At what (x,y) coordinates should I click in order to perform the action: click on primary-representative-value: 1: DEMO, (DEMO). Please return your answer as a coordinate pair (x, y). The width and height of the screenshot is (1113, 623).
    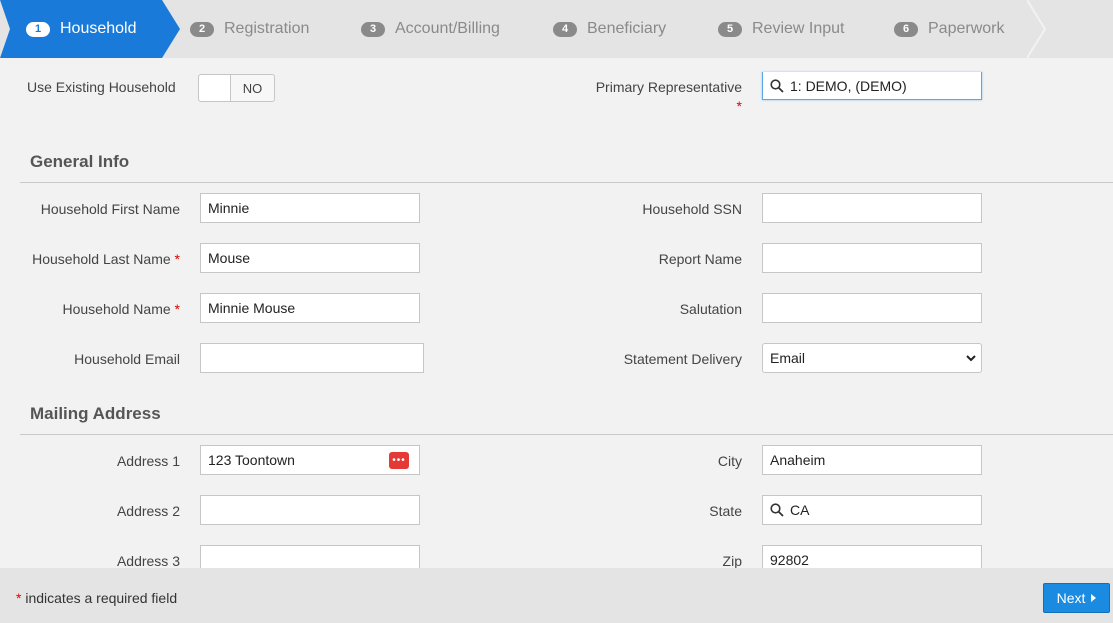
    Looking at the image, I should click on (848, 85).